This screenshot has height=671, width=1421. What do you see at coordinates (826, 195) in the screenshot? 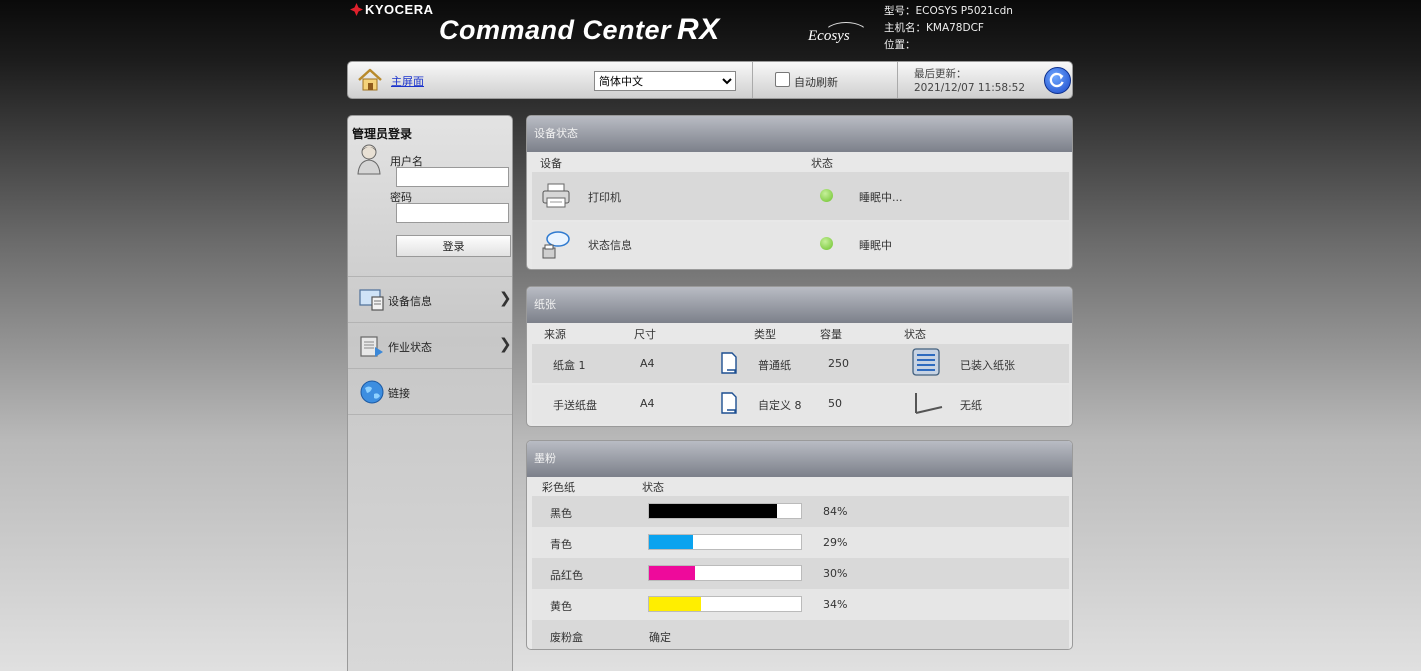
I see `status-indicator` at bounding box center [826, 195].